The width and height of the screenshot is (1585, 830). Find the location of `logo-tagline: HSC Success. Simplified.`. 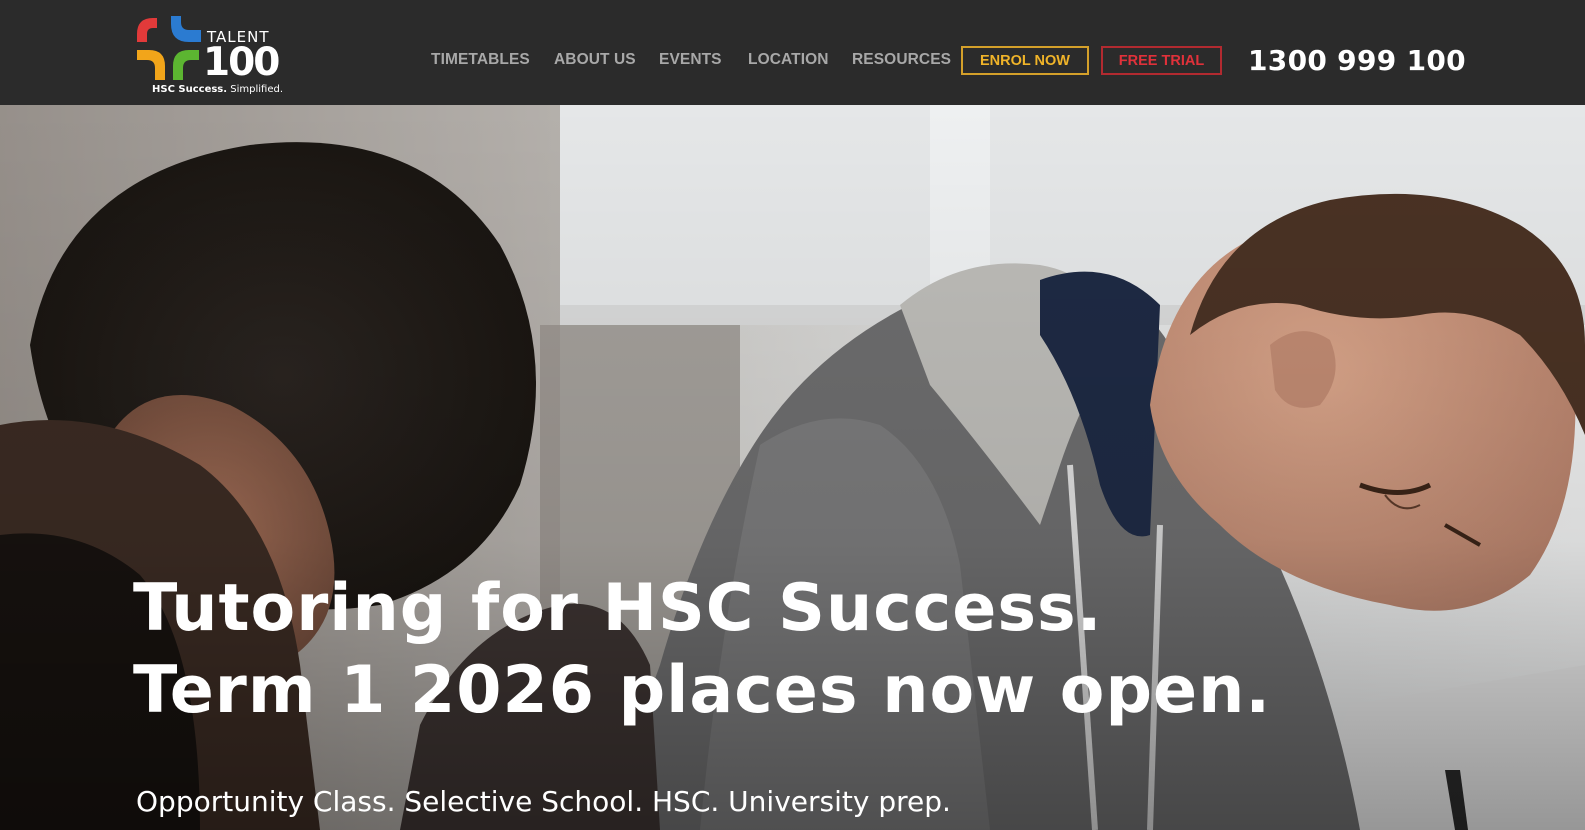

logo-tagline: HSC Success. Simplified. is located at coordinates (217, 89).